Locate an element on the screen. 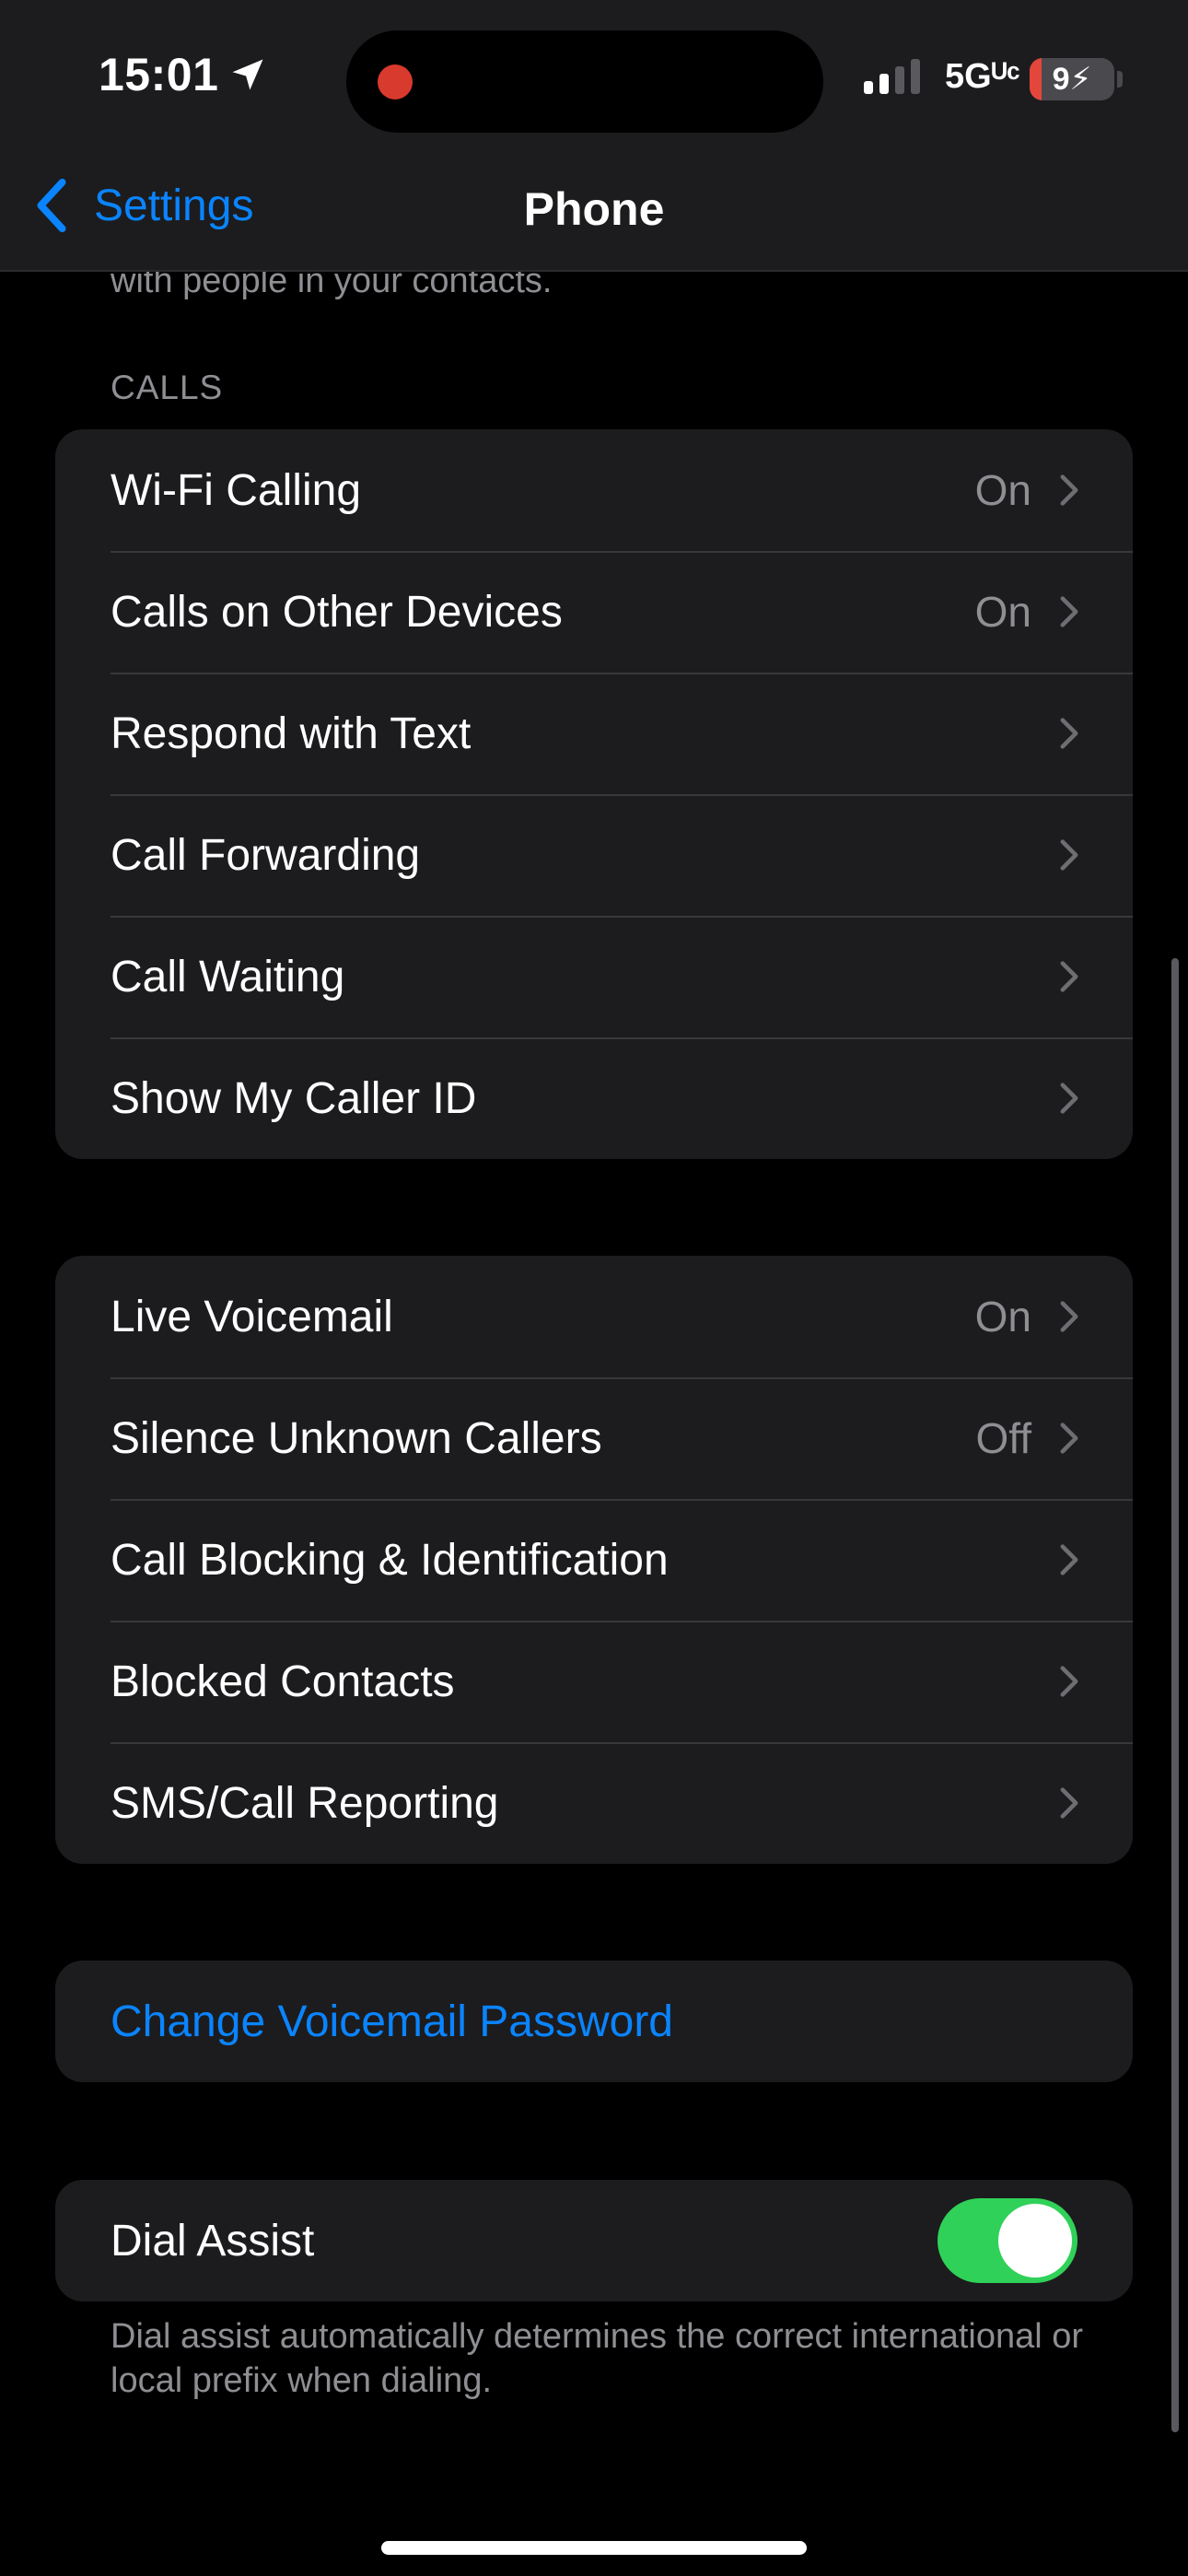 Image resolution: width=1188 pixels, height=2576 pixels. row-label: Call Waiting is located at coordinates (228, 976).